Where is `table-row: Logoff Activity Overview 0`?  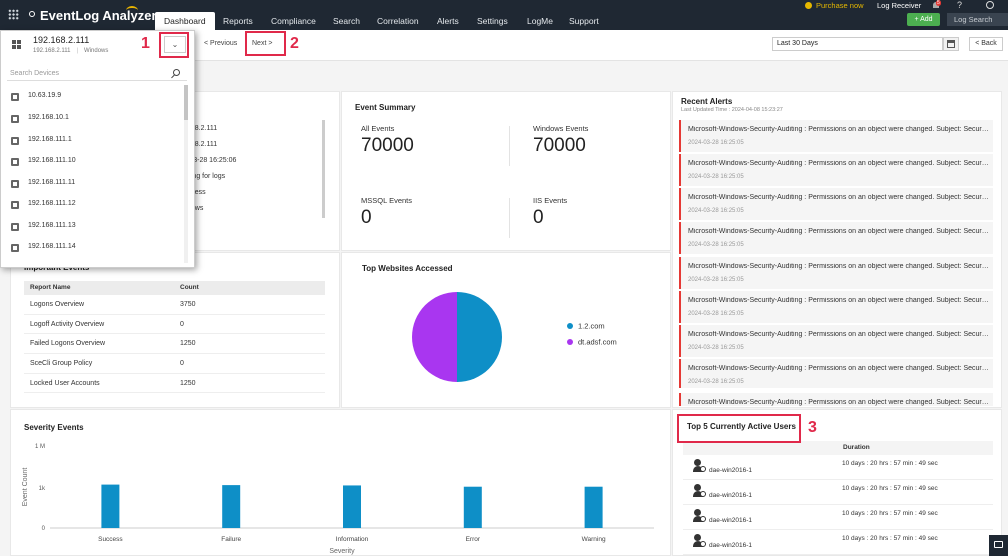
table-row: Logoff Activity Overview 0 is located at coordinates (174, 325).